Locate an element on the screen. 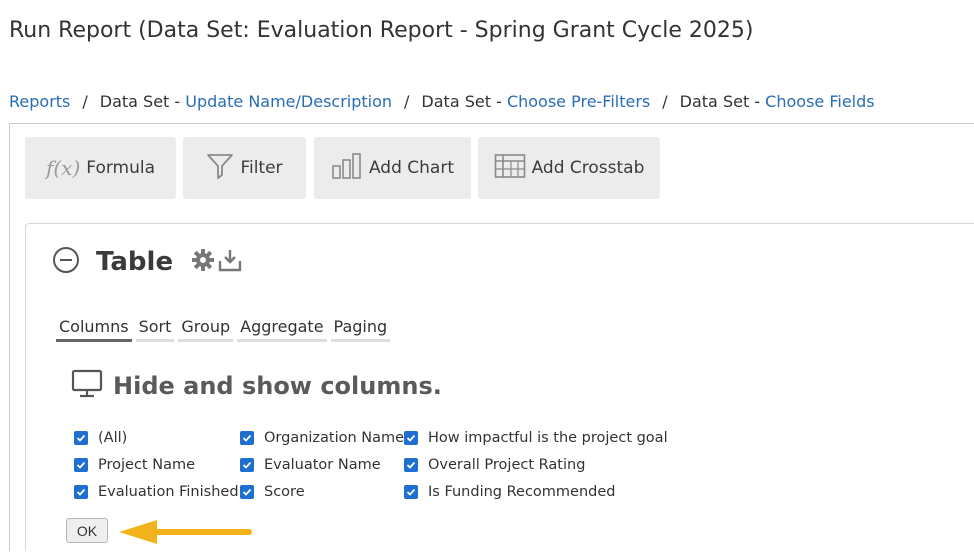  monitor-icon is located at coordinates (87, 386).